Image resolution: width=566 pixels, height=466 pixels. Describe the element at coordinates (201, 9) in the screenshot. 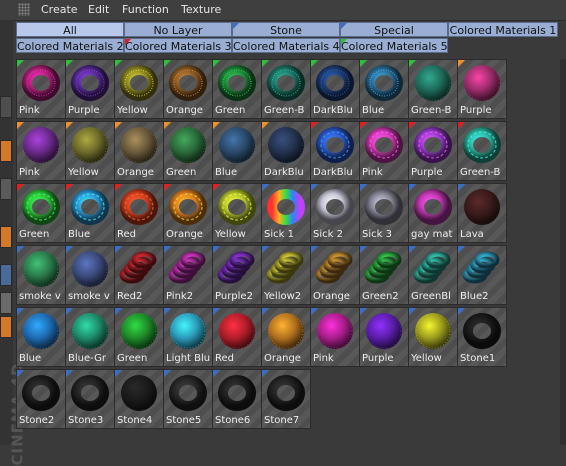

I see `menu-texture: Texture` at that location.